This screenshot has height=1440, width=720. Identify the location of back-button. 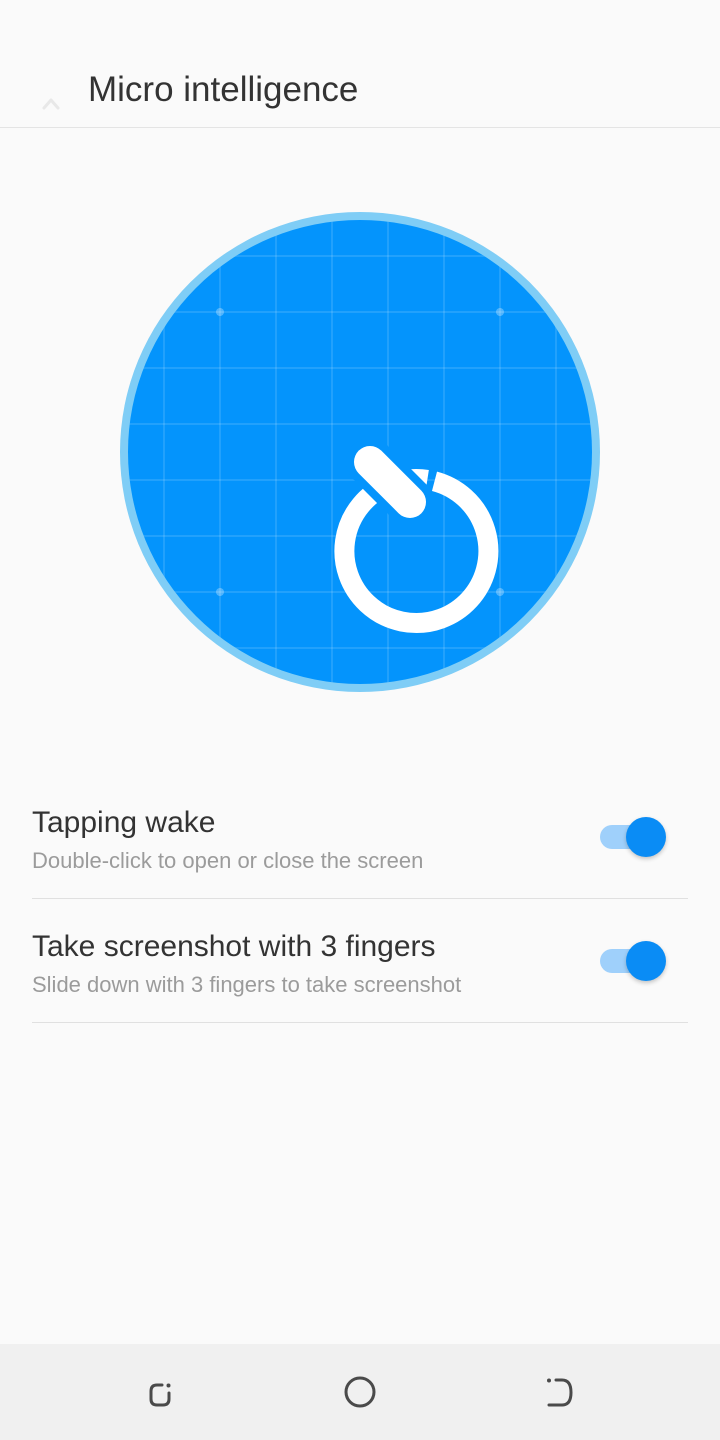
(51, 97).